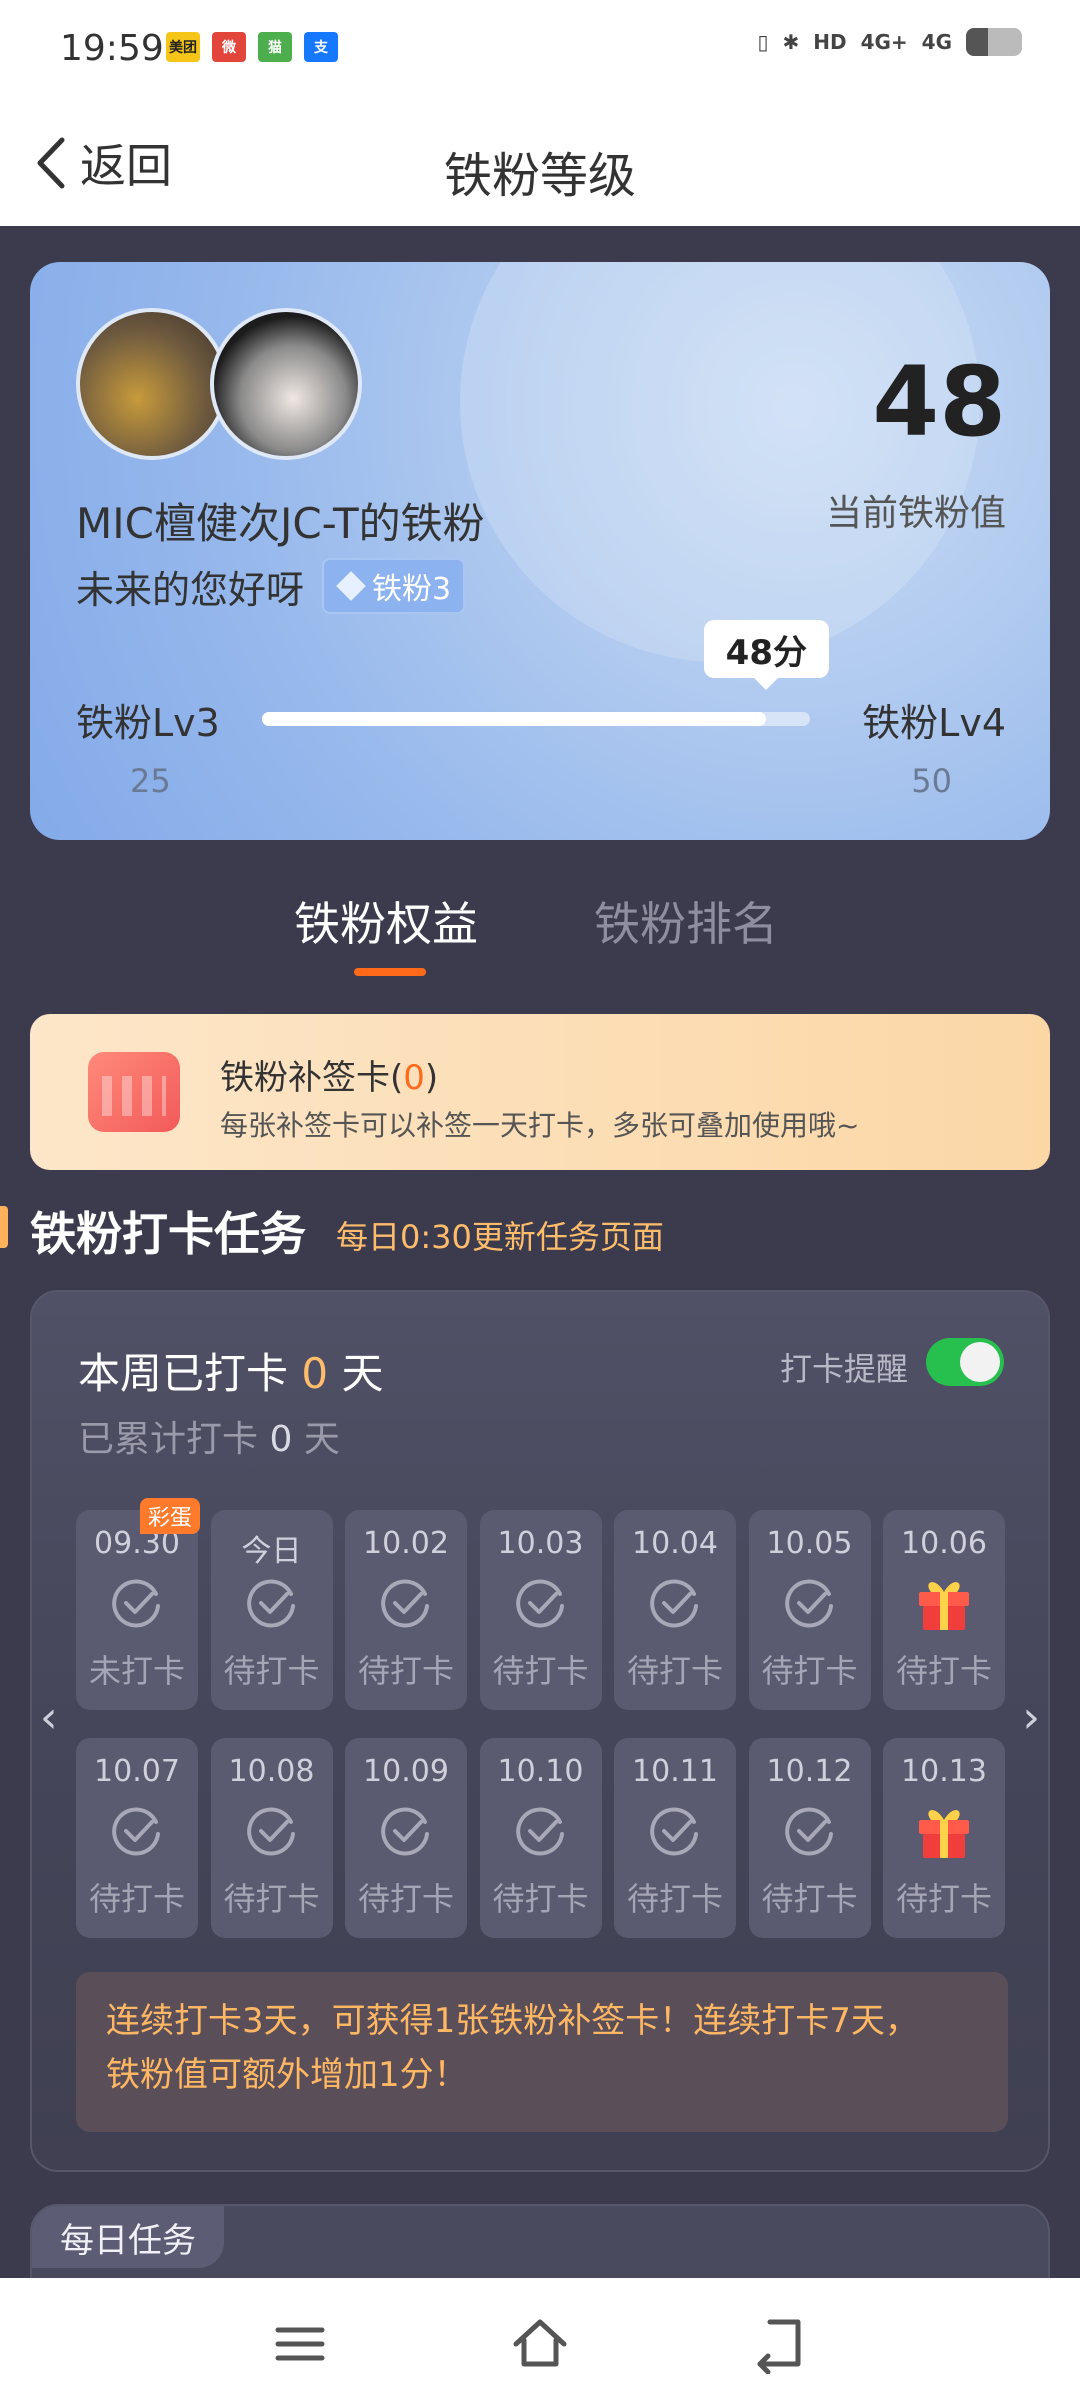  I want to click on day-date: 10.08, so click(271, 1771).